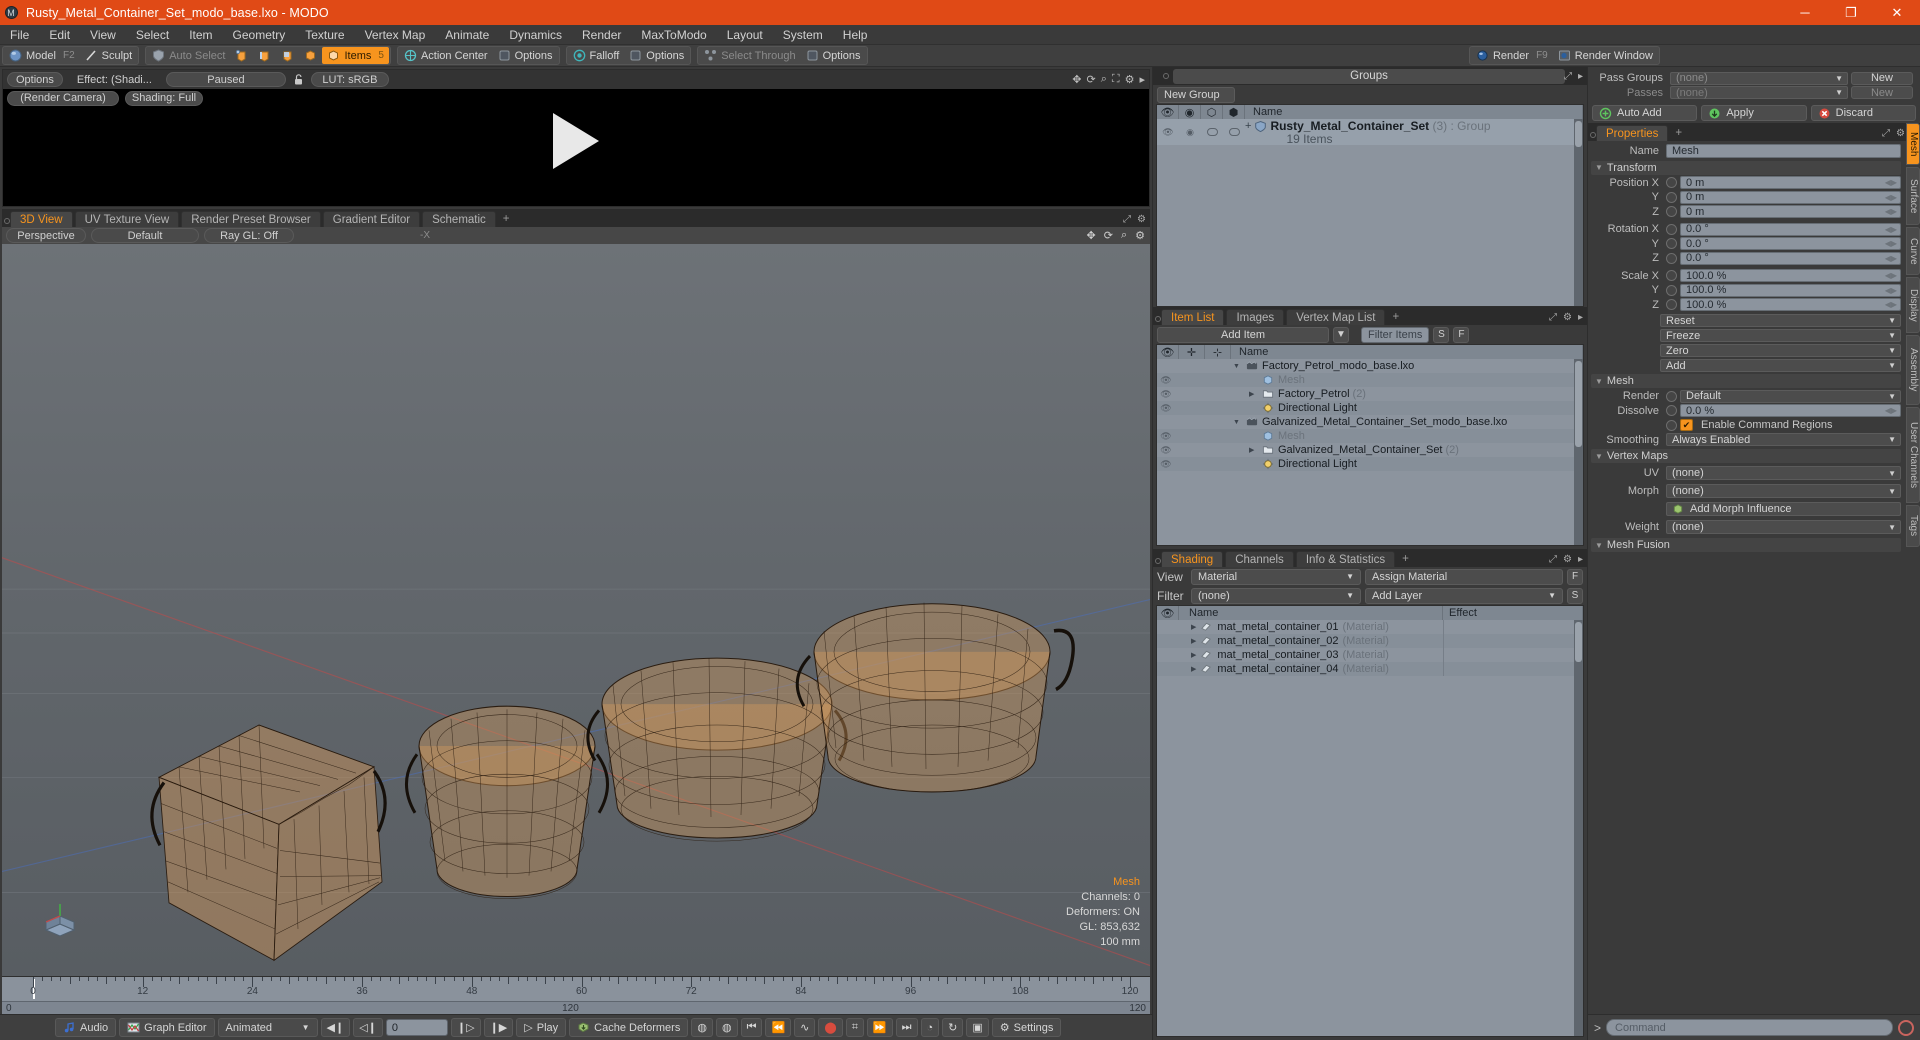 This screenshot has width=1920, height=1040. What do you see at coordinates (259, 35) in the screenshot?
I see `menu-item-geometry: Geometry` at bounding box center [259, 35].